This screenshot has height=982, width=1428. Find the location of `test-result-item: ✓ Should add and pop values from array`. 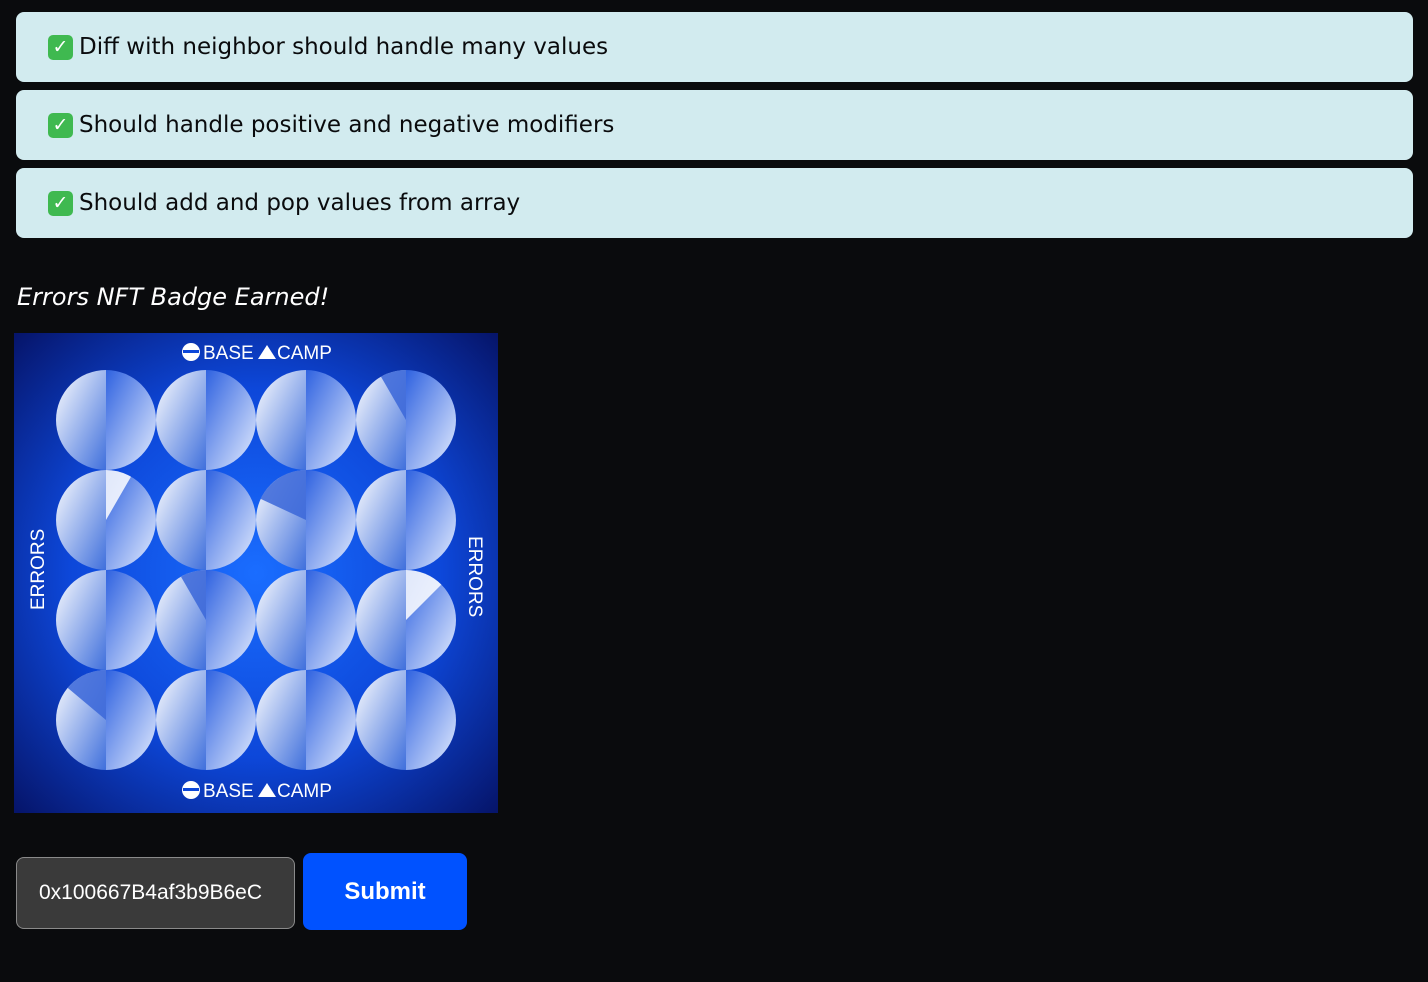

test-result-item: ✓ Should add and pop values from array is located at coordinates (714, 203).